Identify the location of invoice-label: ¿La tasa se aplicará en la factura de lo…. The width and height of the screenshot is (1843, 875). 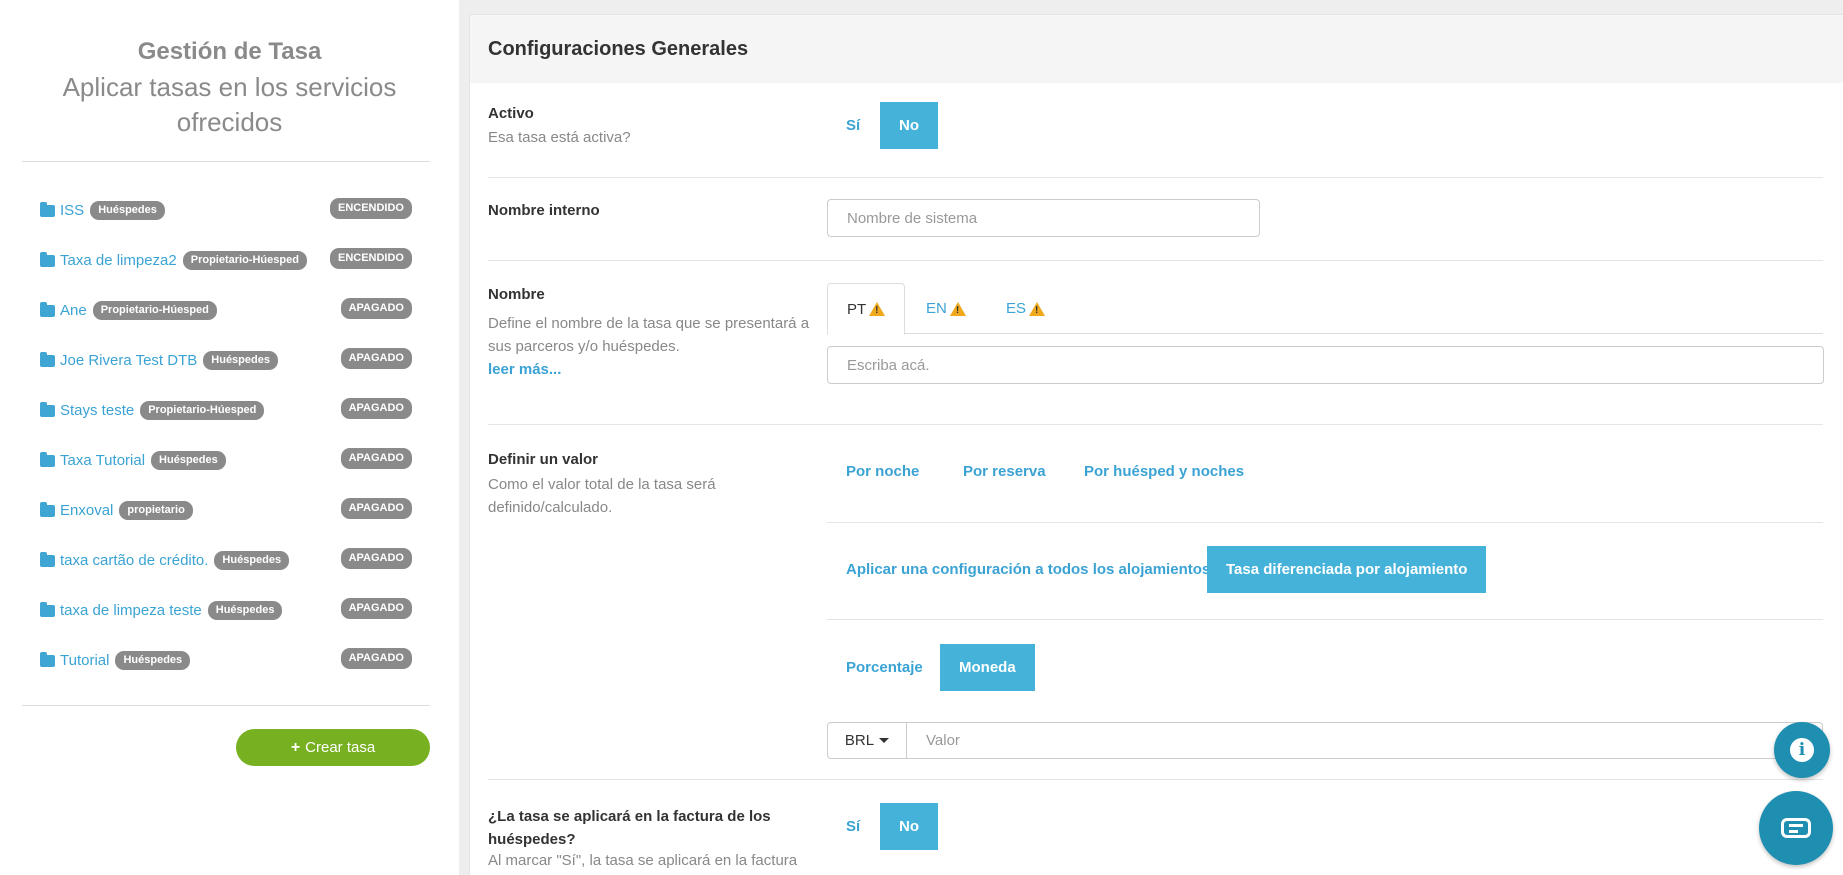
(629, 828).